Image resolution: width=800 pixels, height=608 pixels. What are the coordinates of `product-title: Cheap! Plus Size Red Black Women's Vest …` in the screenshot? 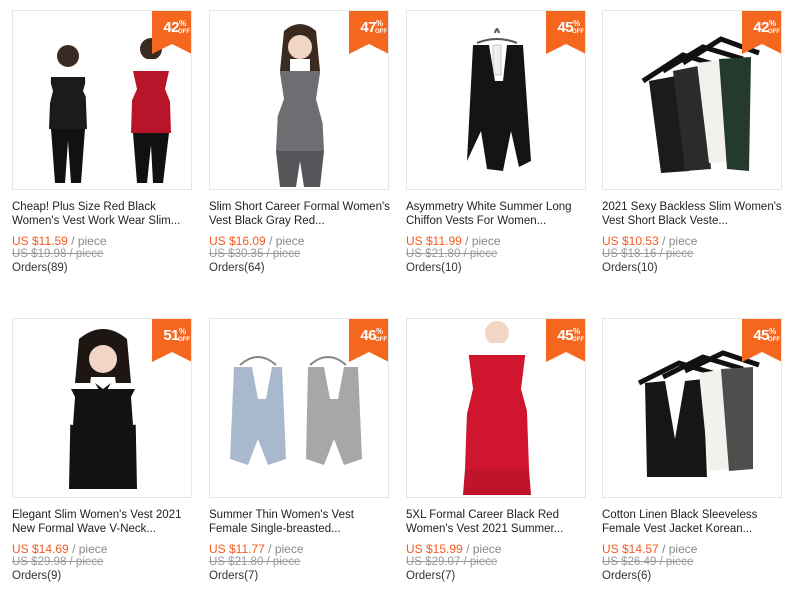 It's located at (104, 214).